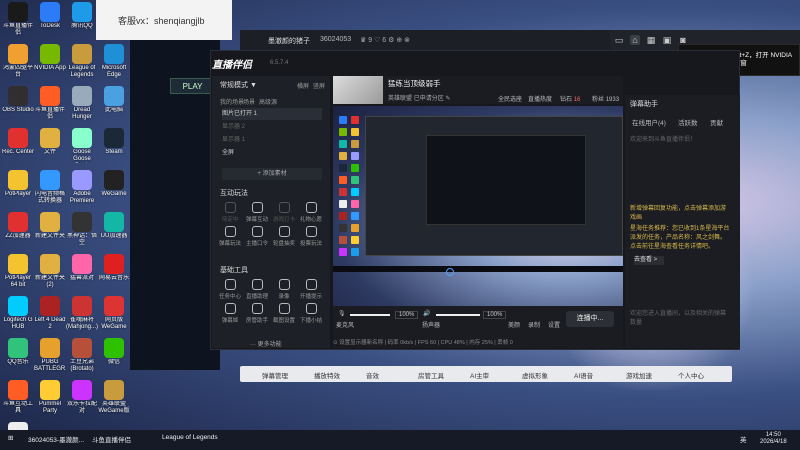 The height and width of the screenshot is (450, 800). I want to click on basic-tool: 弹幕姬, so click(230, 313).